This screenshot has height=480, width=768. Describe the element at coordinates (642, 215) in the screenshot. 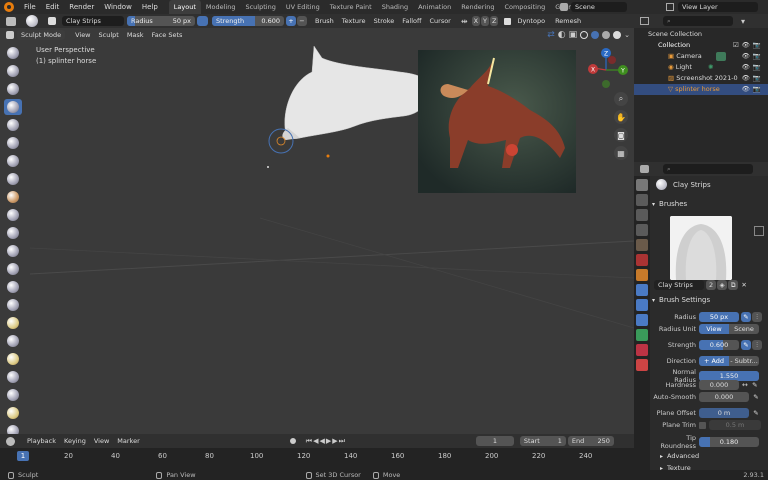

I see `output-tab-icon` at that location.